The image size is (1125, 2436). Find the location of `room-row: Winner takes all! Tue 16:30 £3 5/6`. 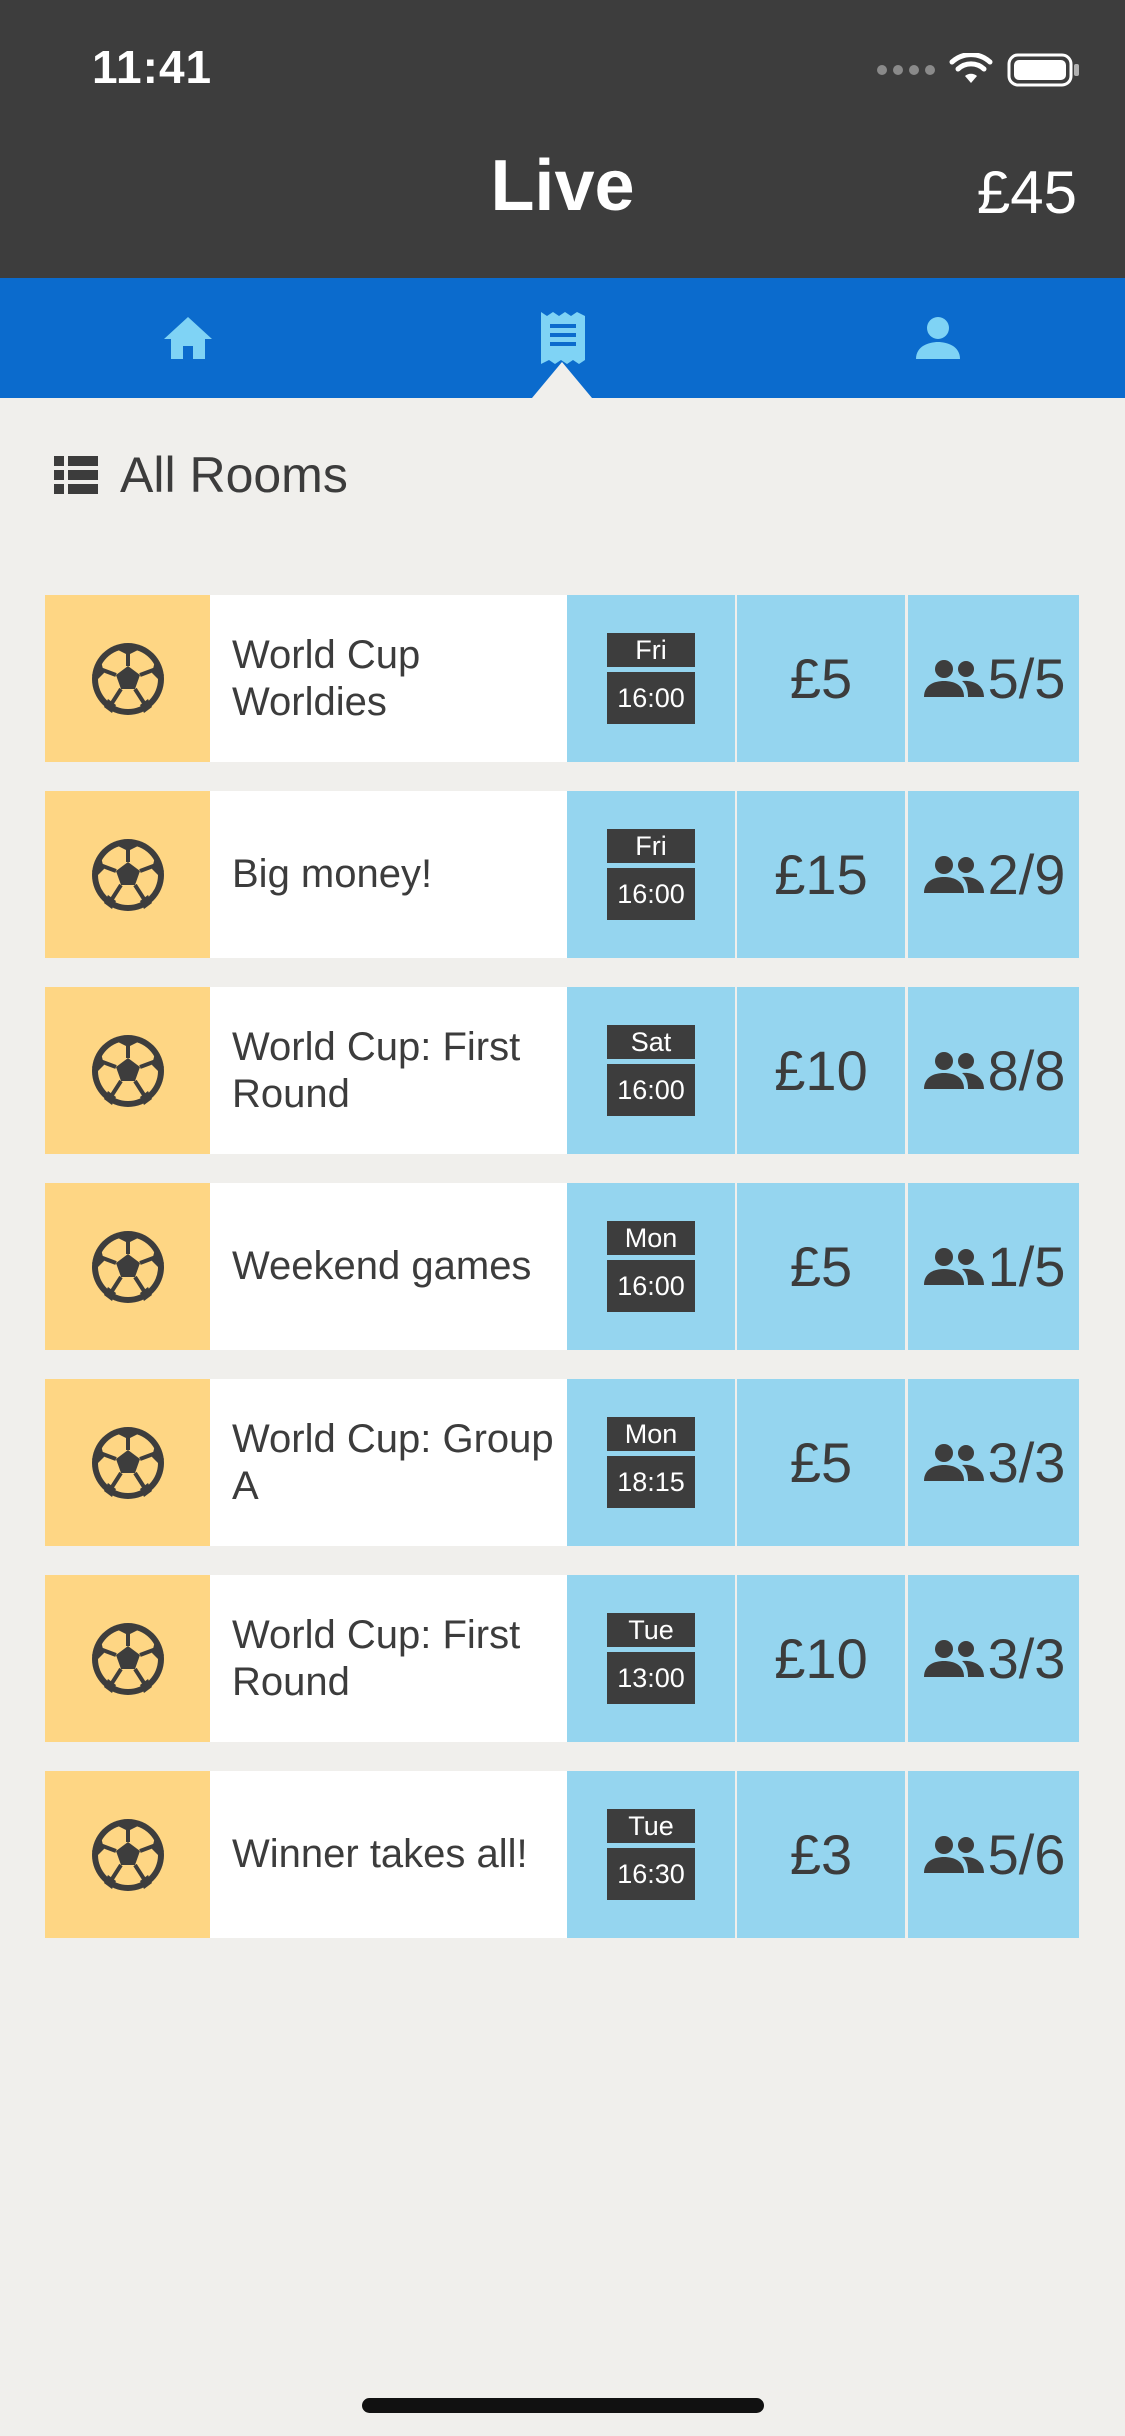

room-row: Winner takes all! Tue 16:30 £3 5/6 is located at coordinates (562, 1854).